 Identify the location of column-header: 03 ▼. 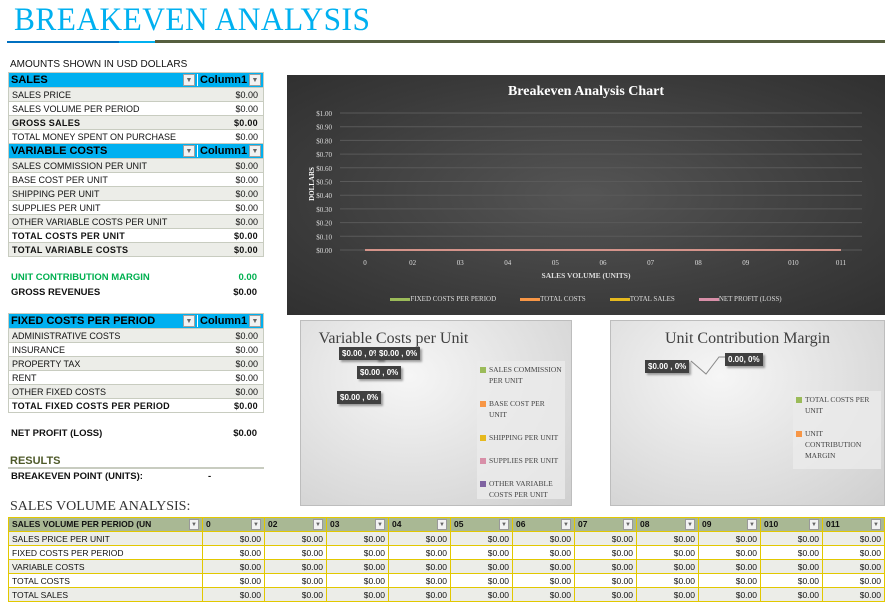
(357, 524).